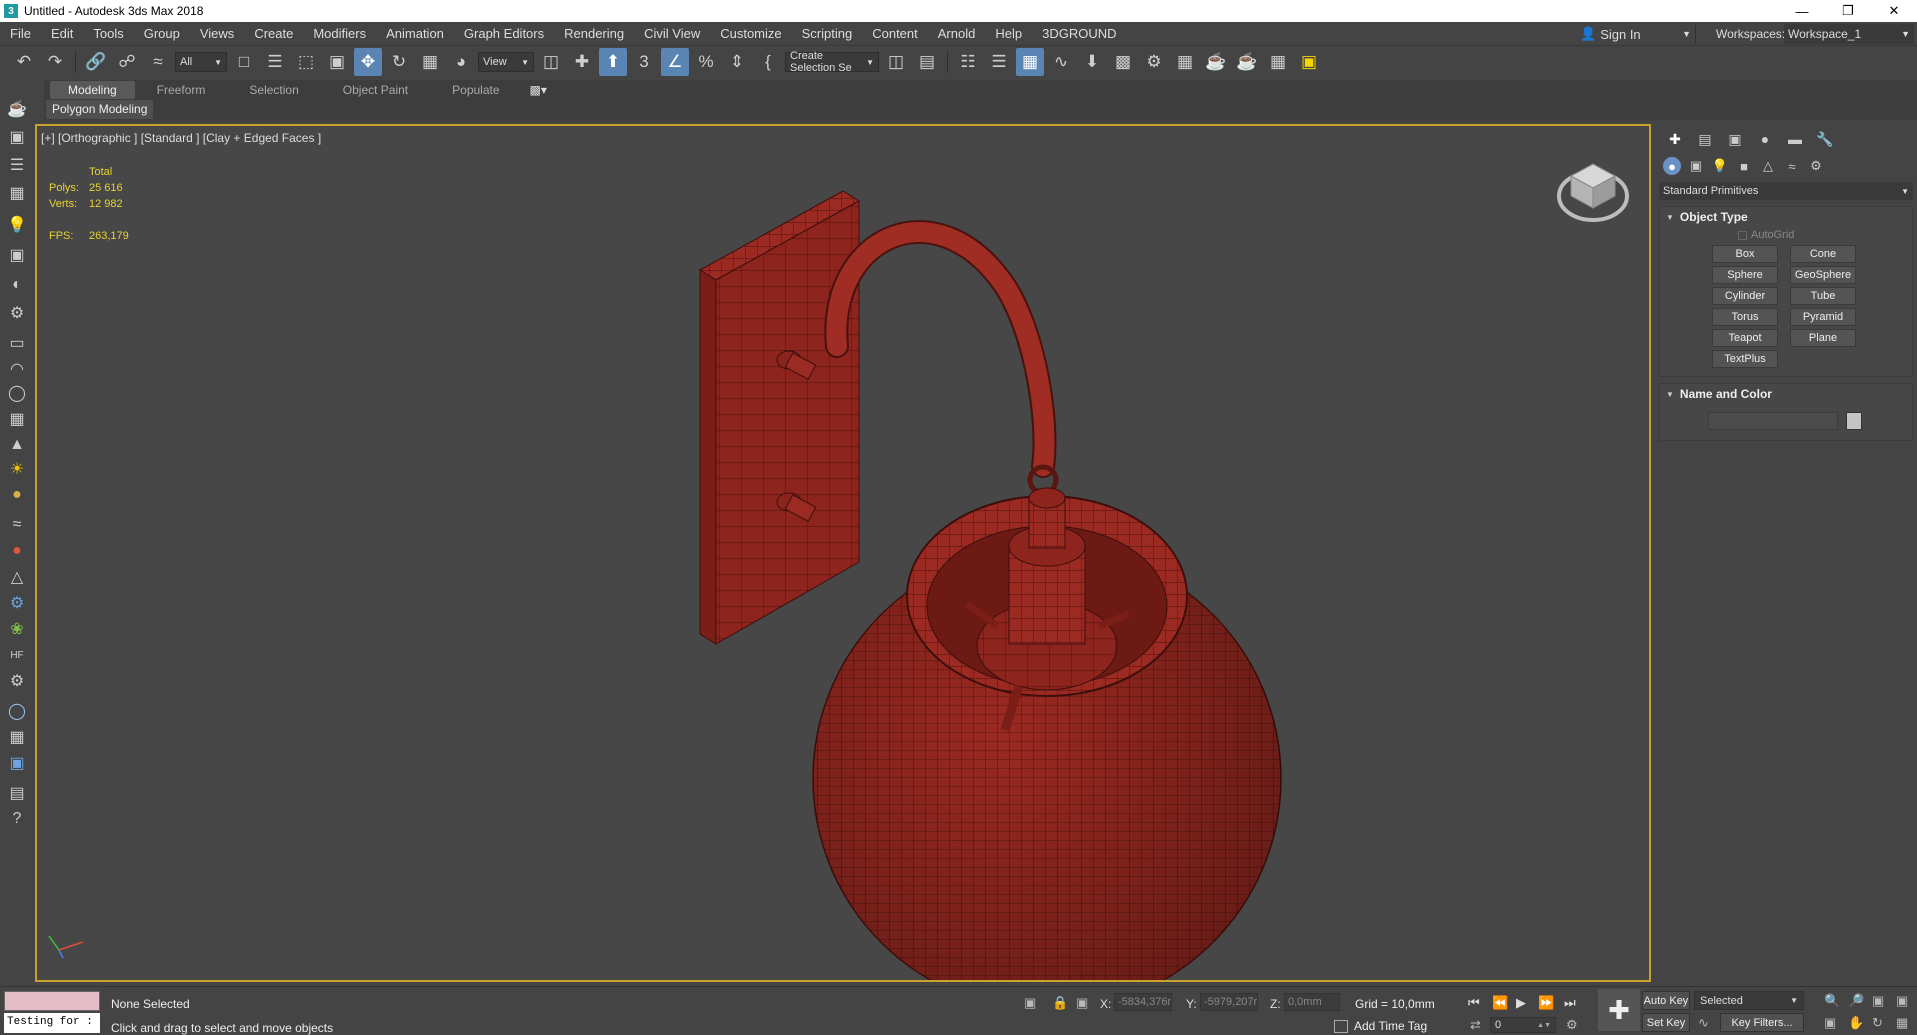 The width and height of the screenshot is (1917, 1035). Describe the element at coordinates (1475, 1025) in the screenshot. I see `key-mode-toggle-icon: ⇄` at that location.